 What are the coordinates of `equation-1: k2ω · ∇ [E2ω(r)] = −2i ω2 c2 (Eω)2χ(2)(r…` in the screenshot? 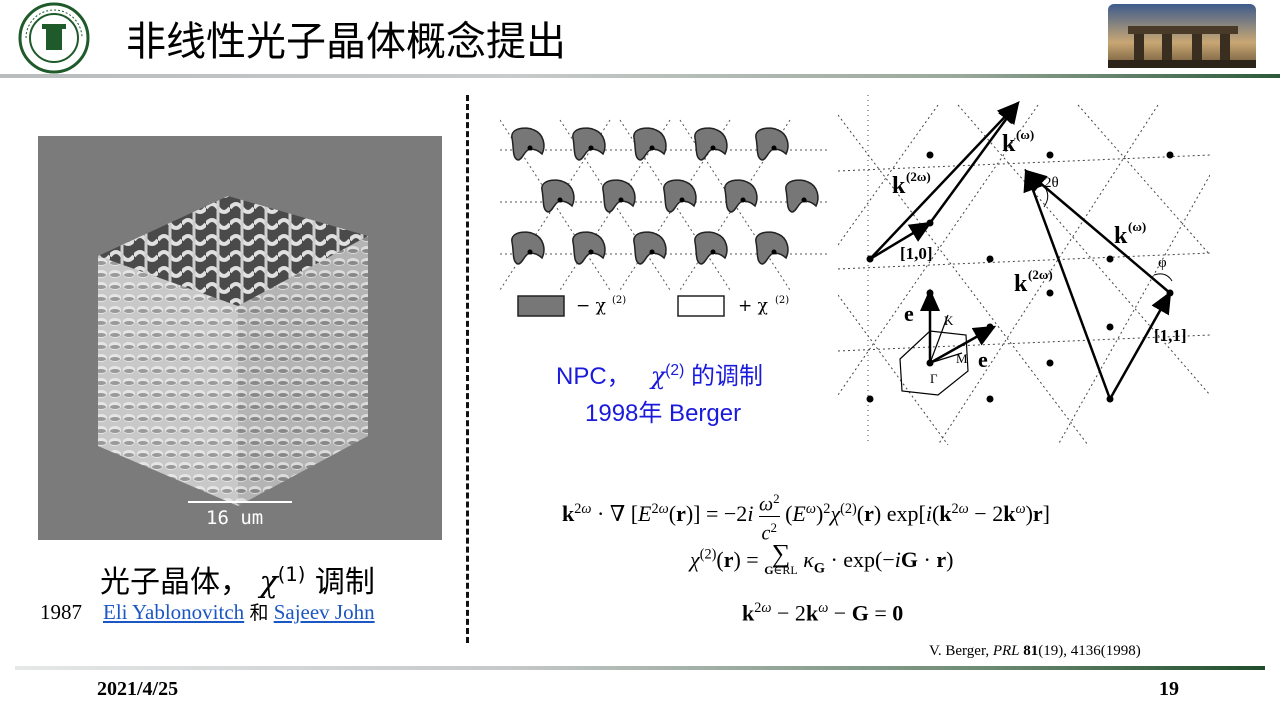 It's located at (806, 516).